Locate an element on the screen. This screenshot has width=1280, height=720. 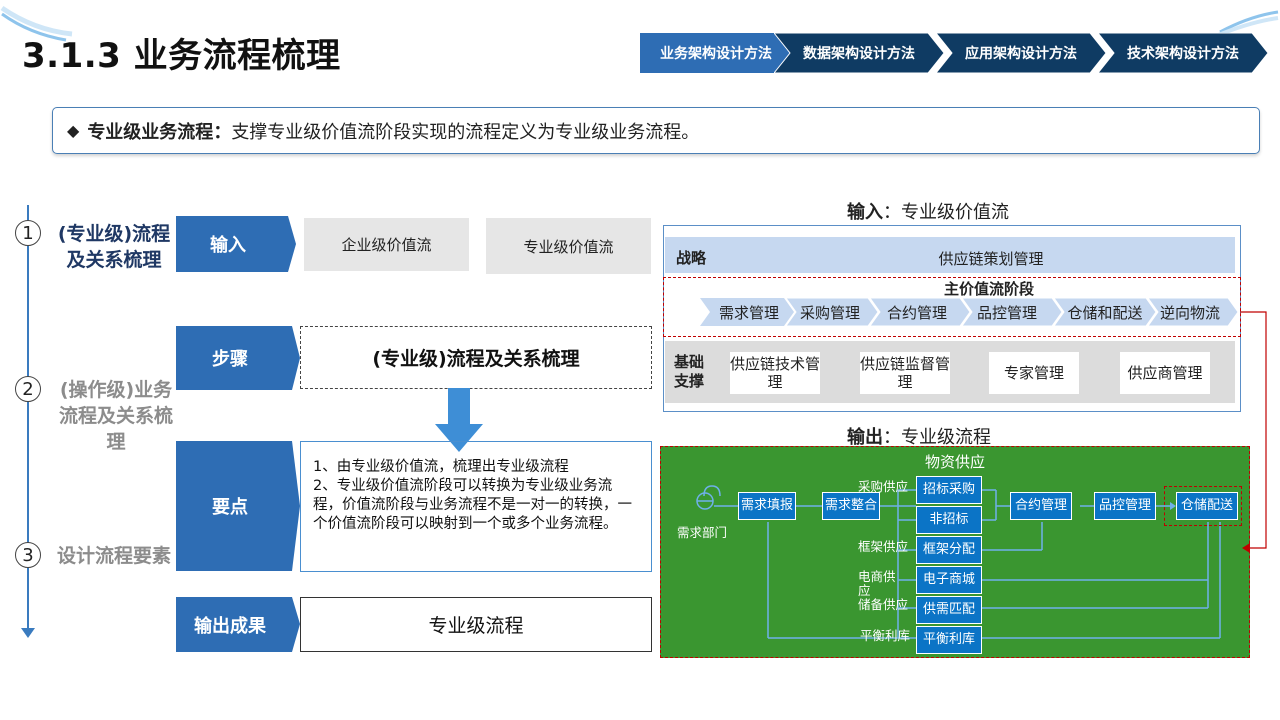
box-framework: 框架分配 is located at coordinates (949, 550).